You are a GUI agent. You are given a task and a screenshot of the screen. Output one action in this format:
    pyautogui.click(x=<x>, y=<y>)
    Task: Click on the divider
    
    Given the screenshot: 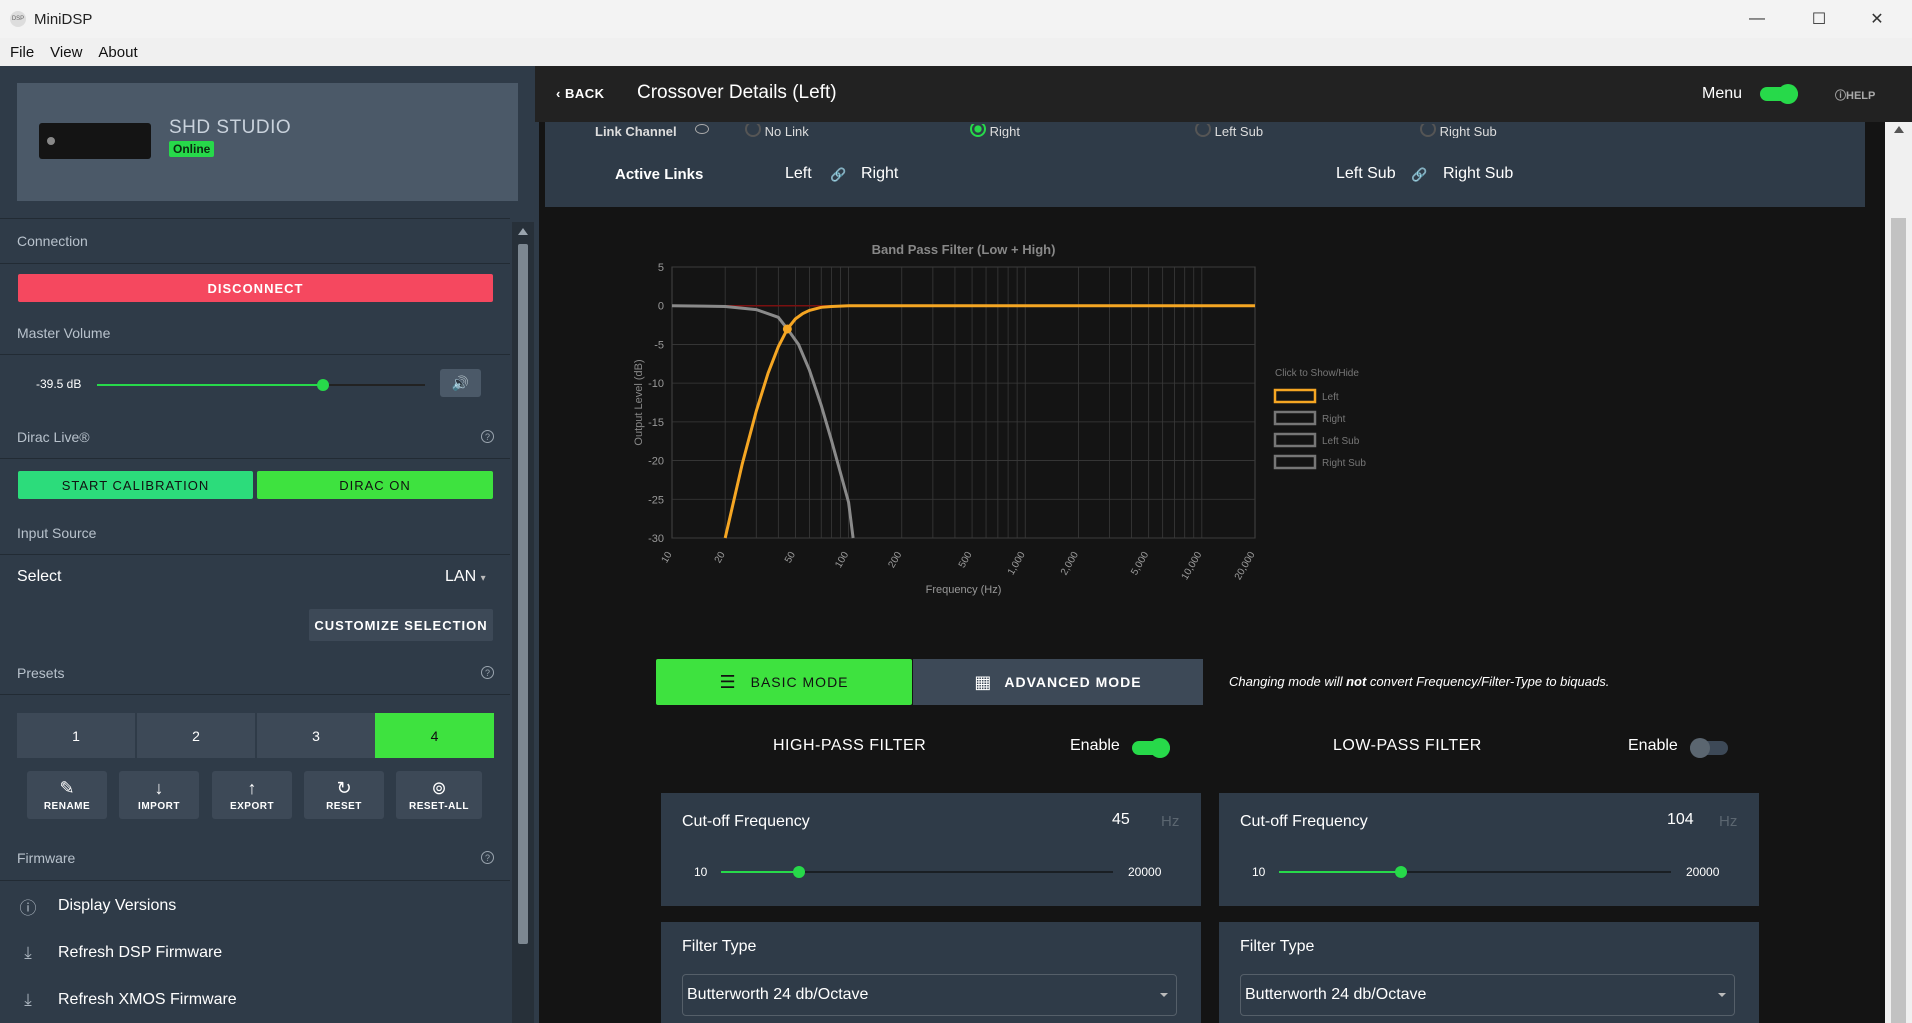 What is the action you would take?
    pyautogui.click(x=255, y=880)
    